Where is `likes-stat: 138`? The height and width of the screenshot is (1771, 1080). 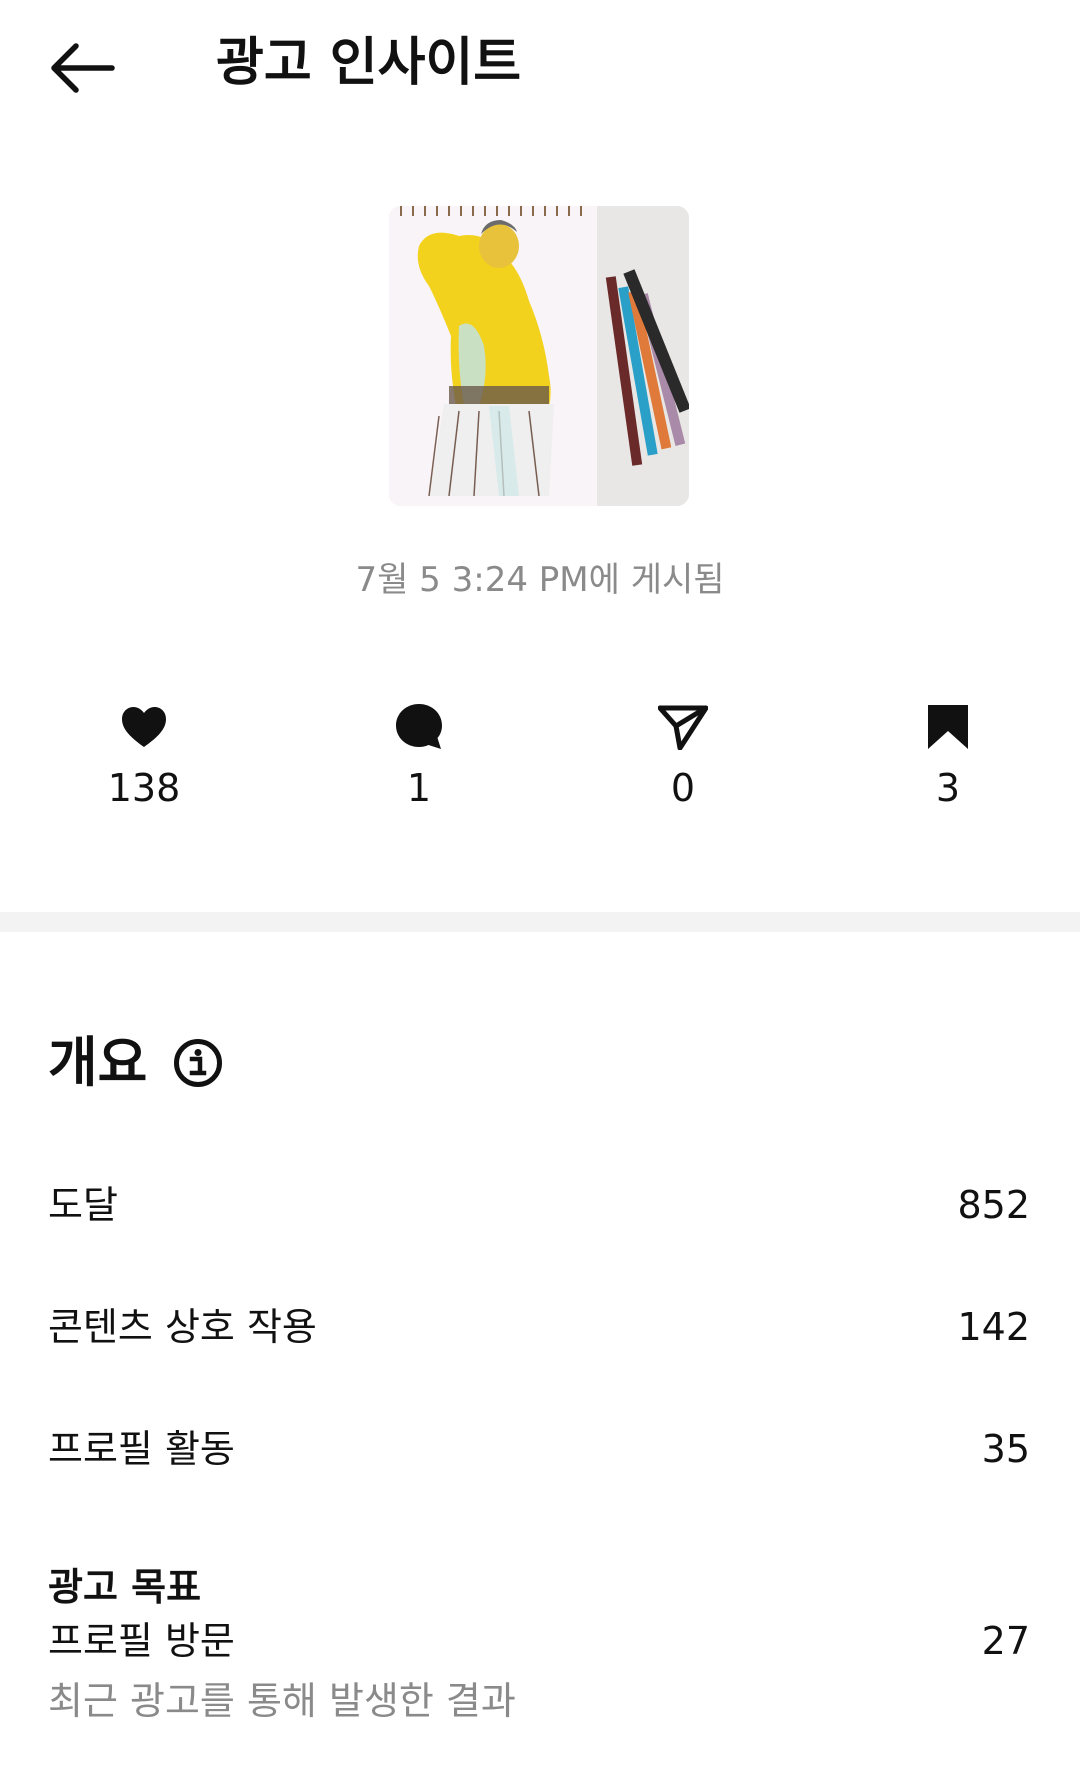 likes-stat: 138 is located at coordinates (144, 756).